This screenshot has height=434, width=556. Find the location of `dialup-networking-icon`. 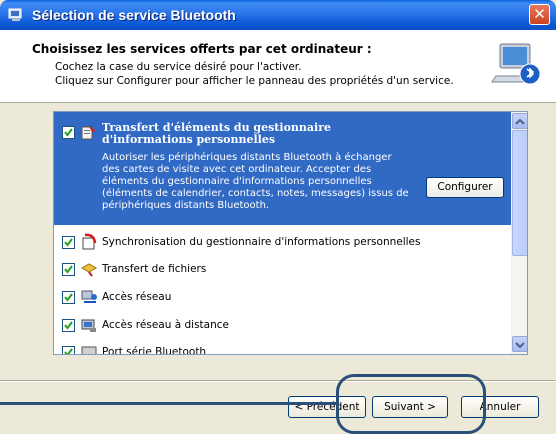

dialup-networking-icon is located at coordinates (88, 325).